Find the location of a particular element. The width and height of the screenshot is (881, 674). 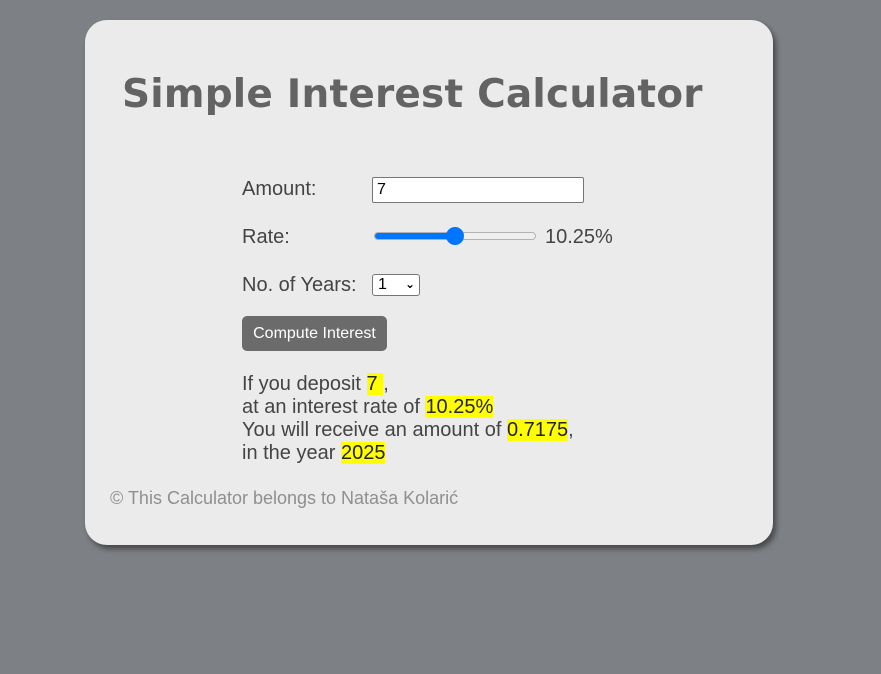

result-deposit-prefix: If you deposit is located at coordinates (304, 384).